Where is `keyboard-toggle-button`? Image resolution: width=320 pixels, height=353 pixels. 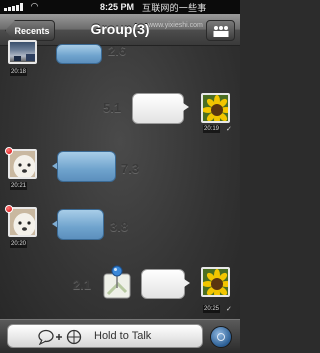 keyboard-toggle-button is located at coordinates (221, 337).